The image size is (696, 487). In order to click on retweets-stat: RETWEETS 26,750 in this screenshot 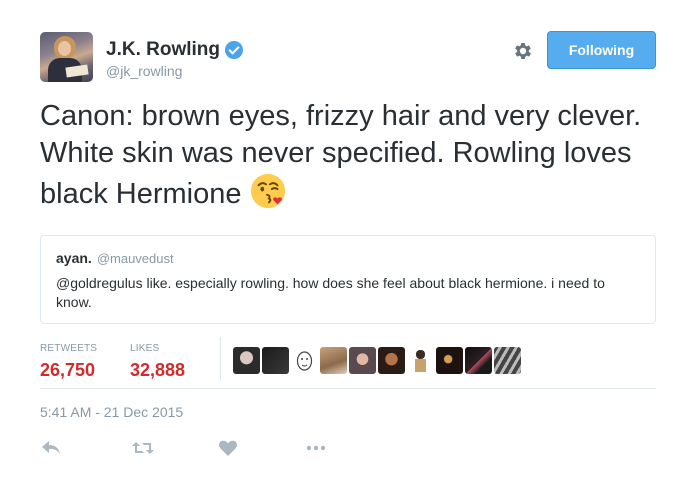, I will do `click(68, 362)`.